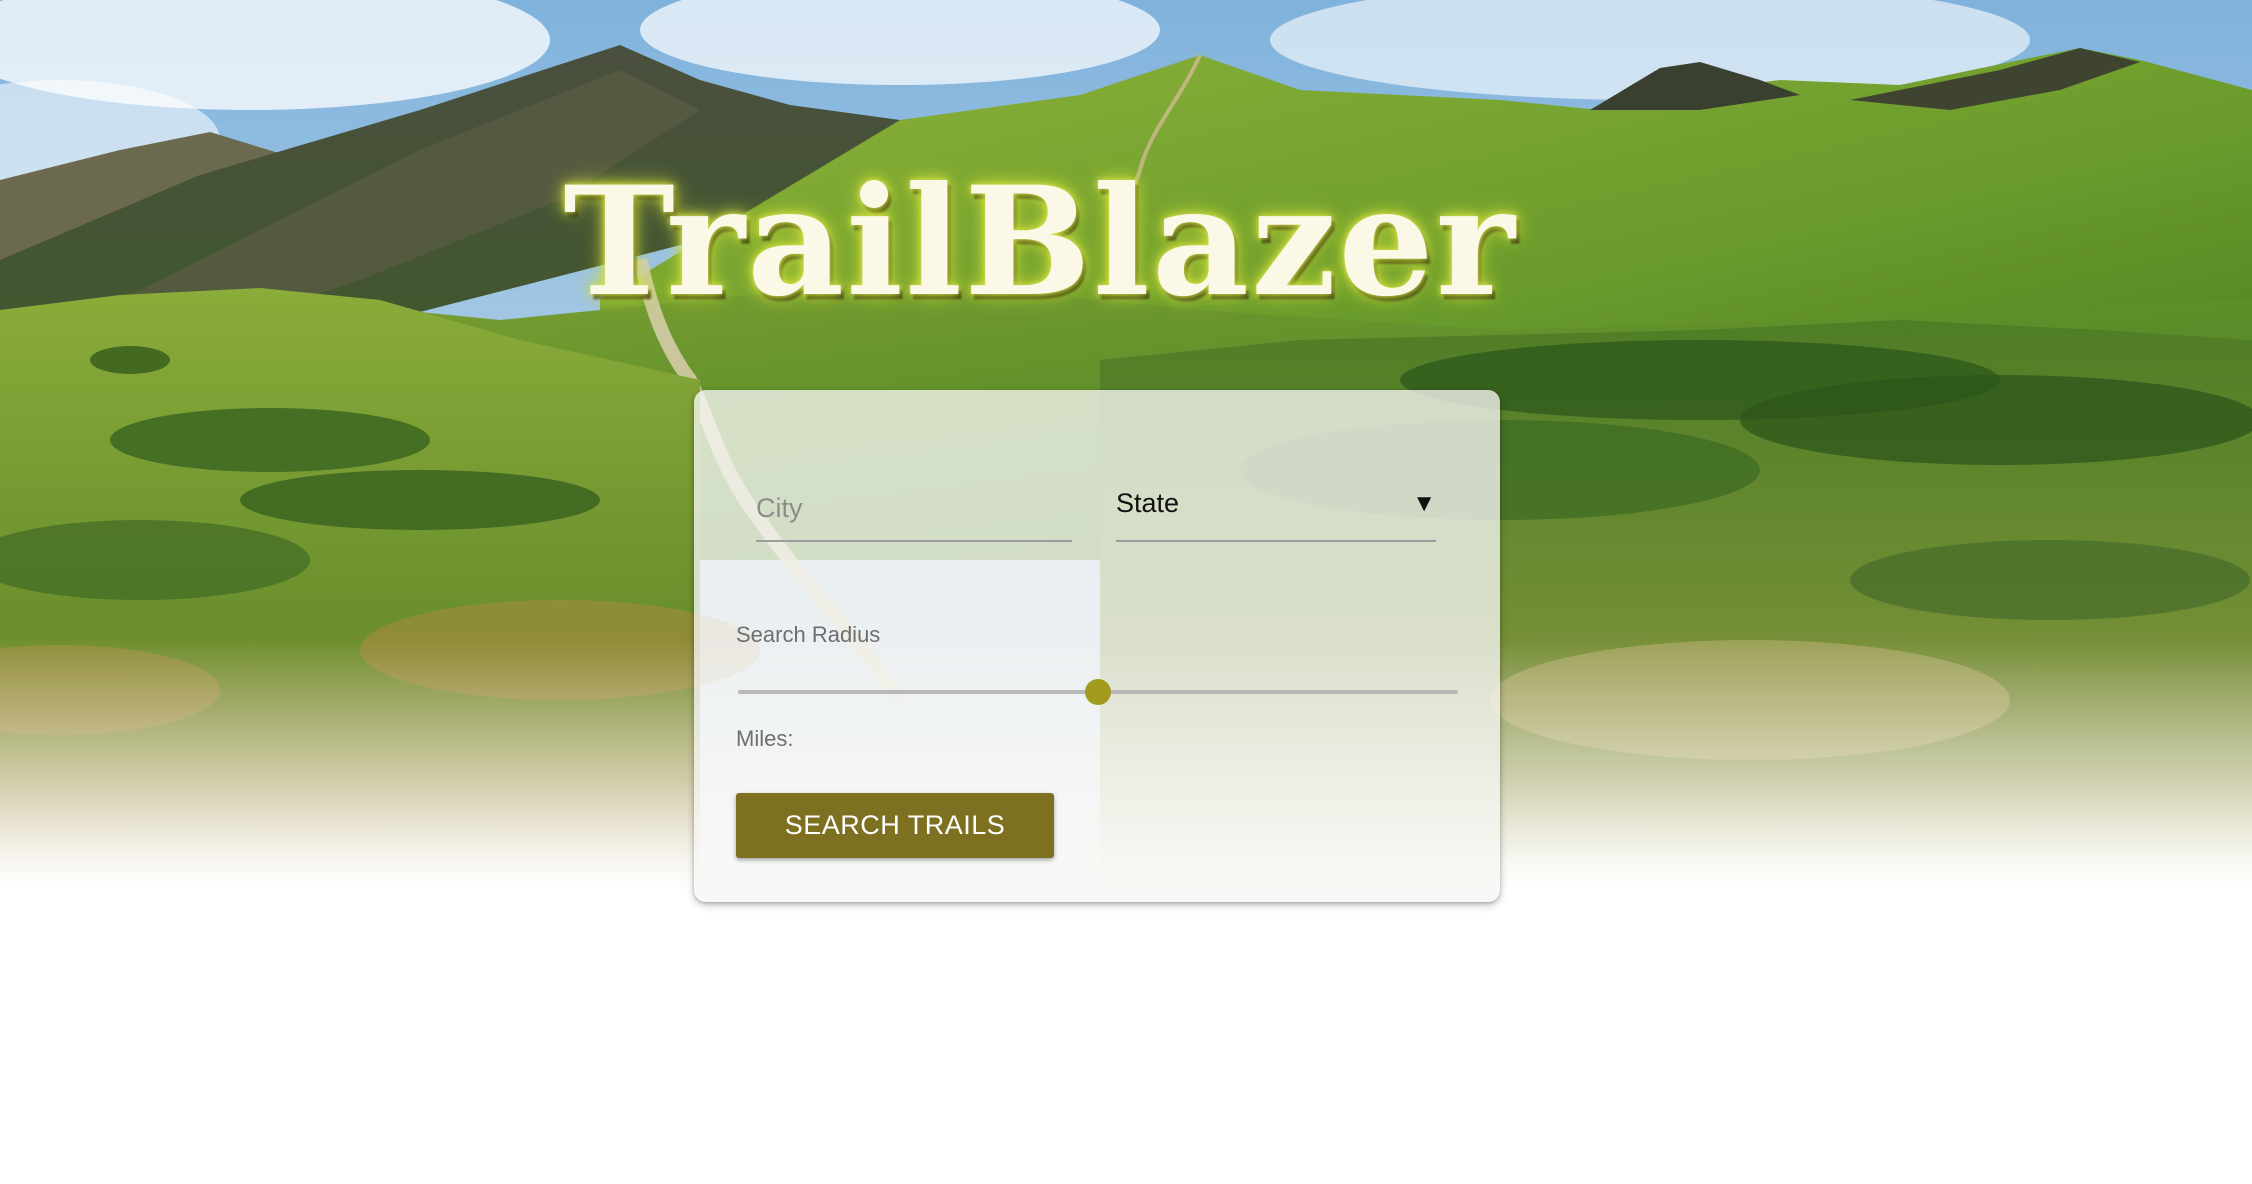  What do you see at coordinates (1148, 503) in the screenshot?
I see `state-select-value: State` at bounding box center [1148, 503].